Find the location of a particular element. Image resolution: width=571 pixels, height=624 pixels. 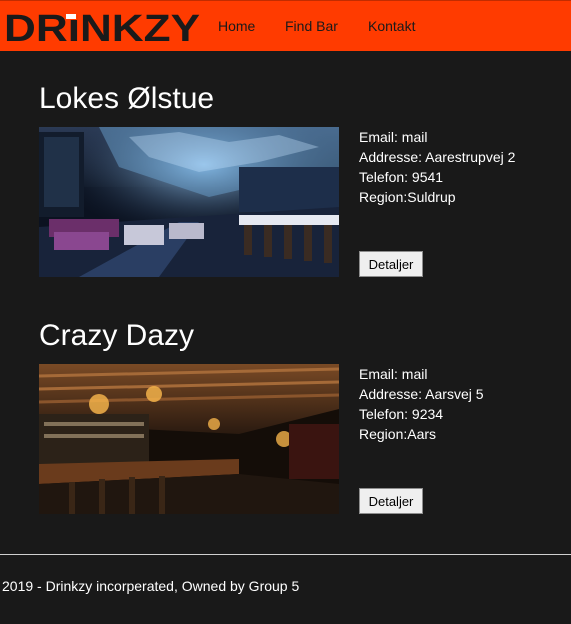

navbar: DRINKZY Home Find Bar Kontakt is located at coordinates (285, 25).